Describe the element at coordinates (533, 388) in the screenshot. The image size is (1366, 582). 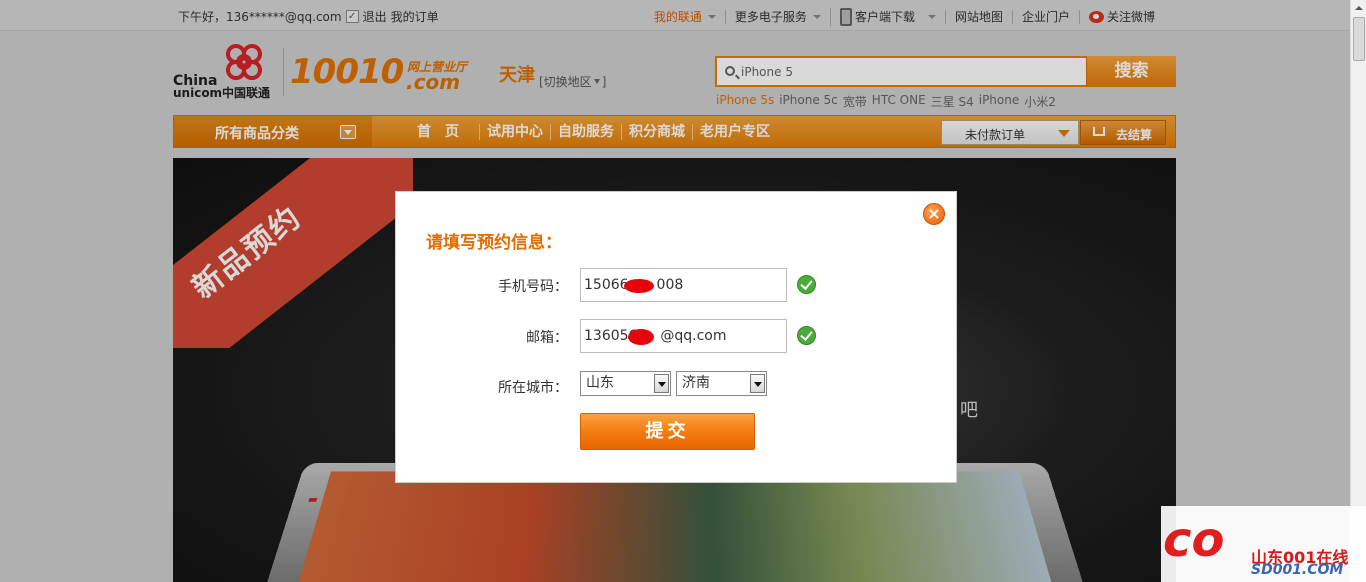
I see `city-label: 所在城市：` at that location.